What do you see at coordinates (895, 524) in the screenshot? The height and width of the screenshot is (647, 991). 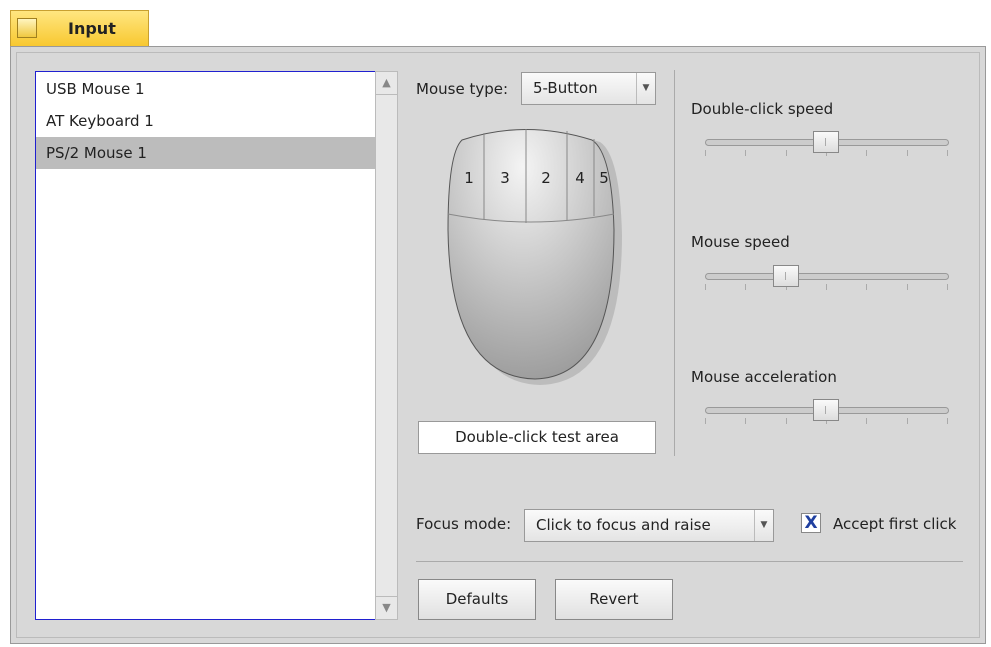 I see `accept-first-click-label: Accept first click` at bounding box center [895, 524].